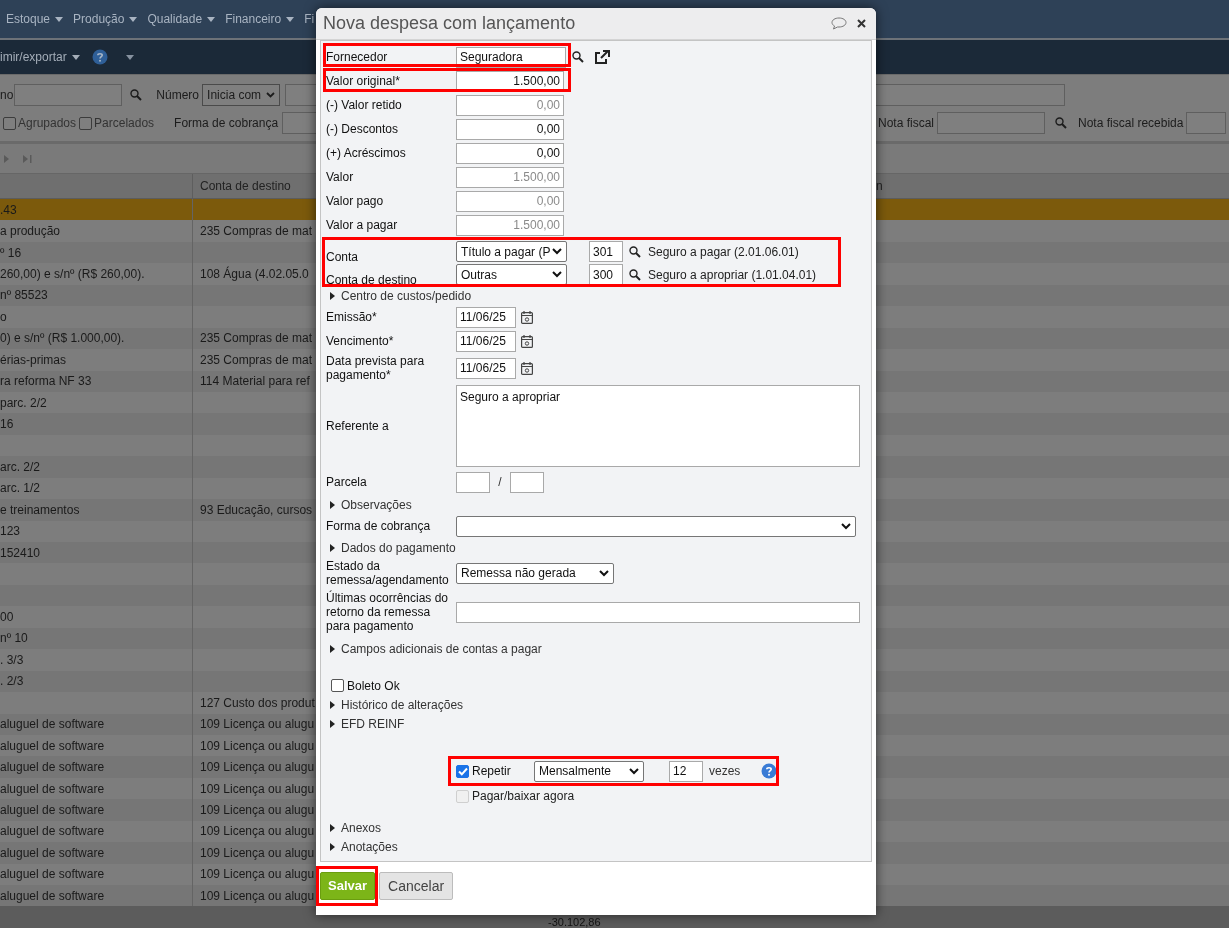  Describe the element at coordinates (62, 339) in the screenshot. I see `table-cell-text: 0) e s/nº (R$ 1.000,00).` at that location.